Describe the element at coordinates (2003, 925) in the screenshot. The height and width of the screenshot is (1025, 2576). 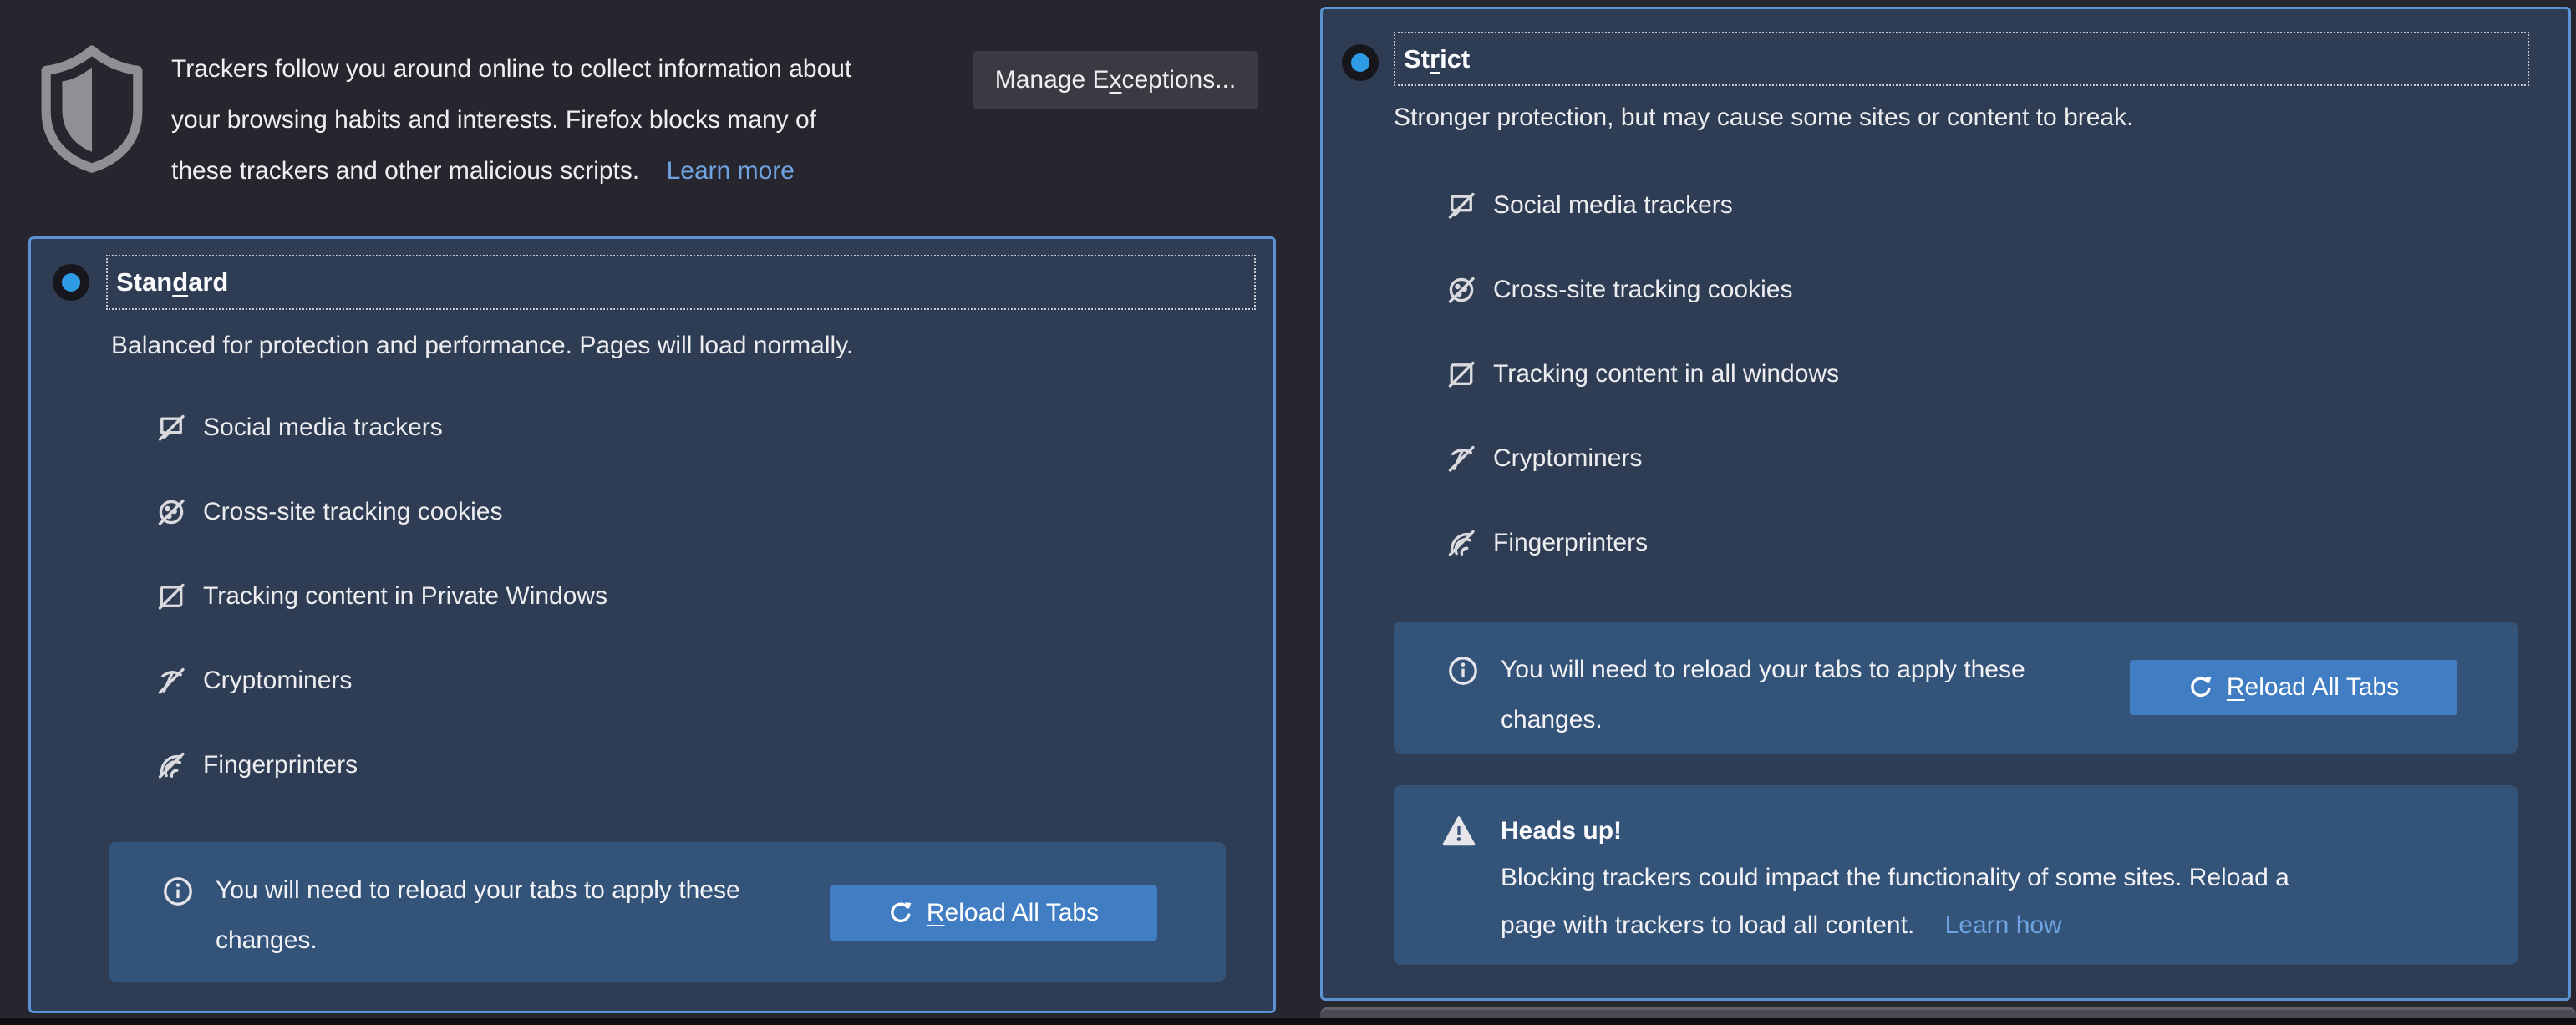
I see `learn-how-link: Learn how` at that location.